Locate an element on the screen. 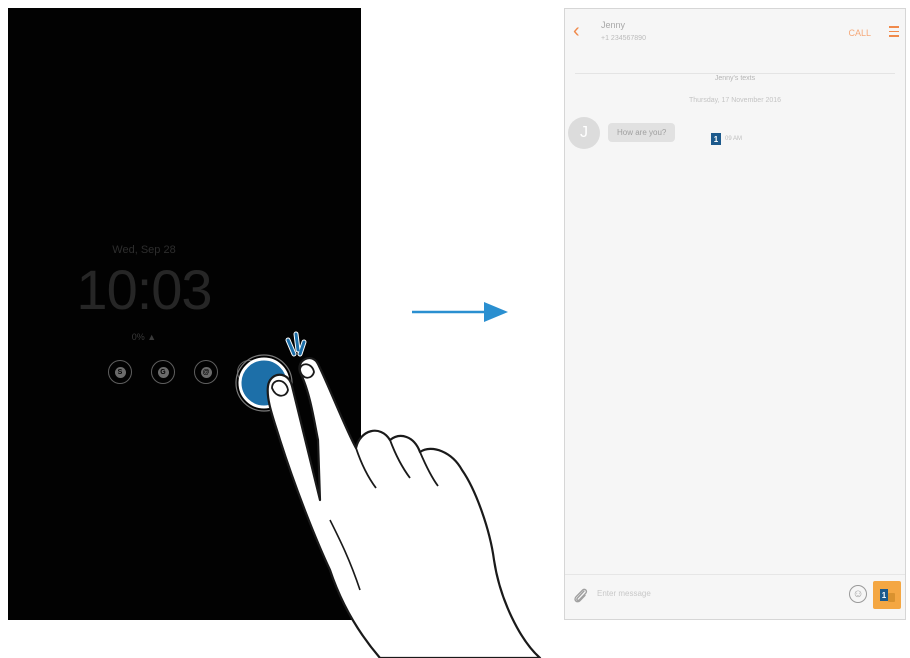 This screenshot has height=658, width=910. notification-icon-g: G is located at coordinates (163, 372).